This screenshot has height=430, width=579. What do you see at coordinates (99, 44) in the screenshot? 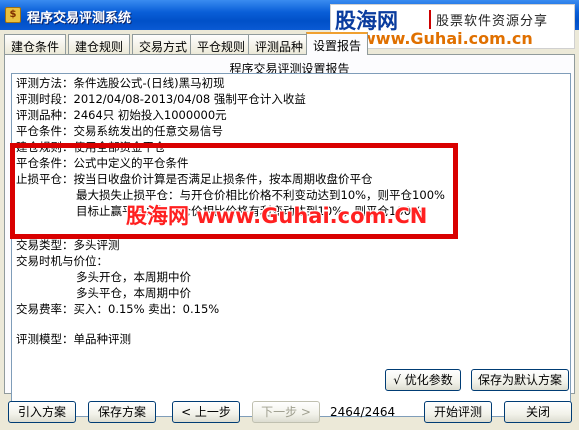
I see `tab-open-rules: 建仓规则` at bounding box center [99, 44].